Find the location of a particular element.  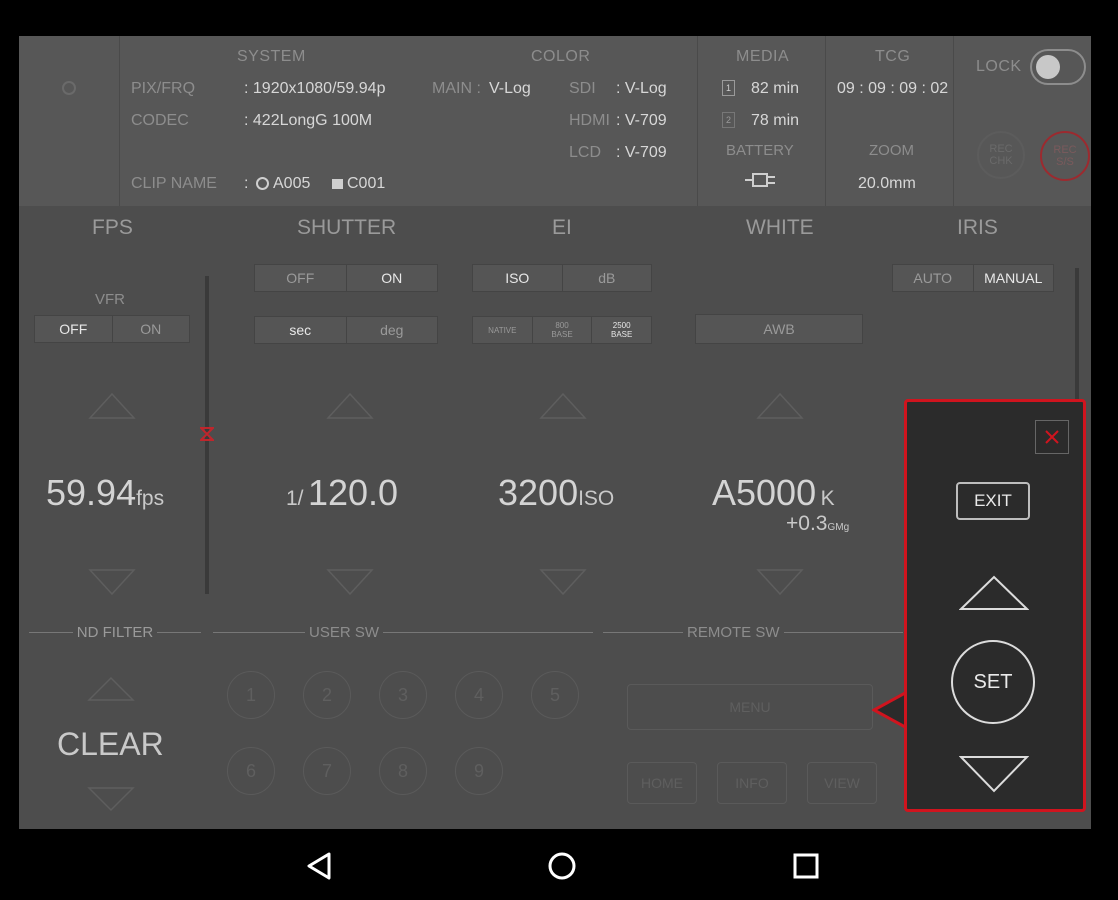

white-unit: K is located at coordinates (827, 498).